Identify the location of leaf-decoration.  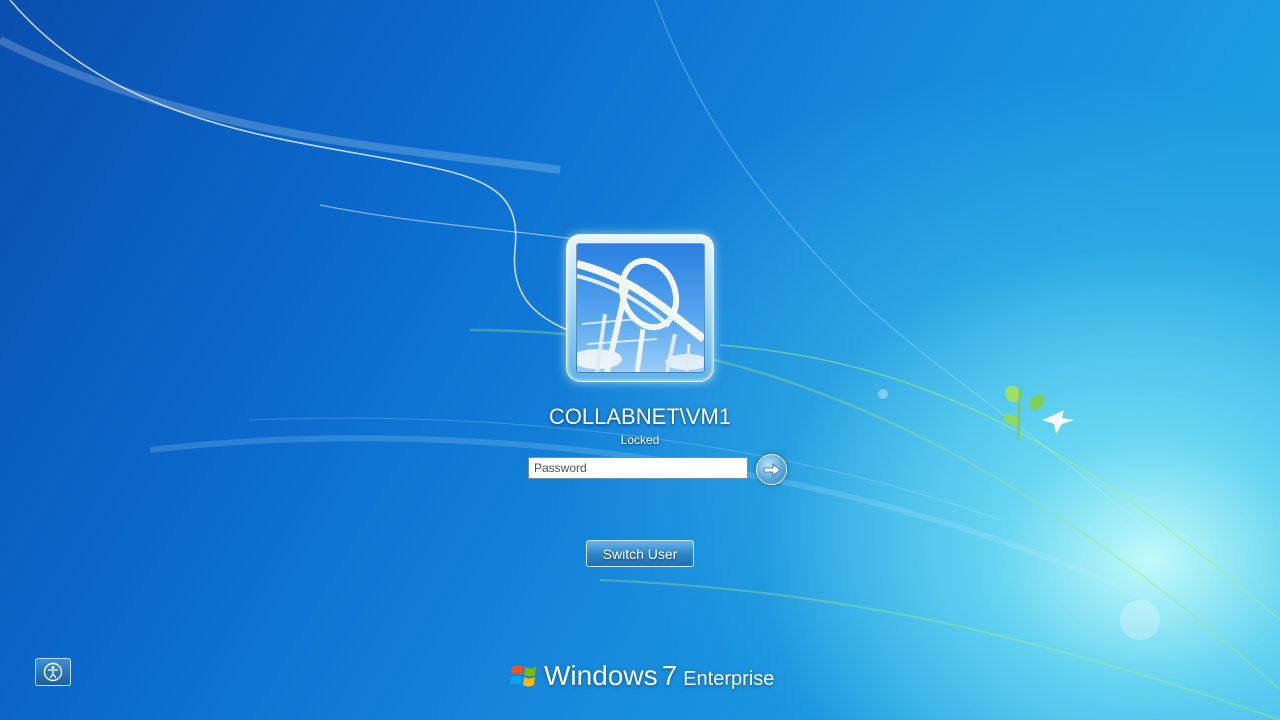
(1024, 413).